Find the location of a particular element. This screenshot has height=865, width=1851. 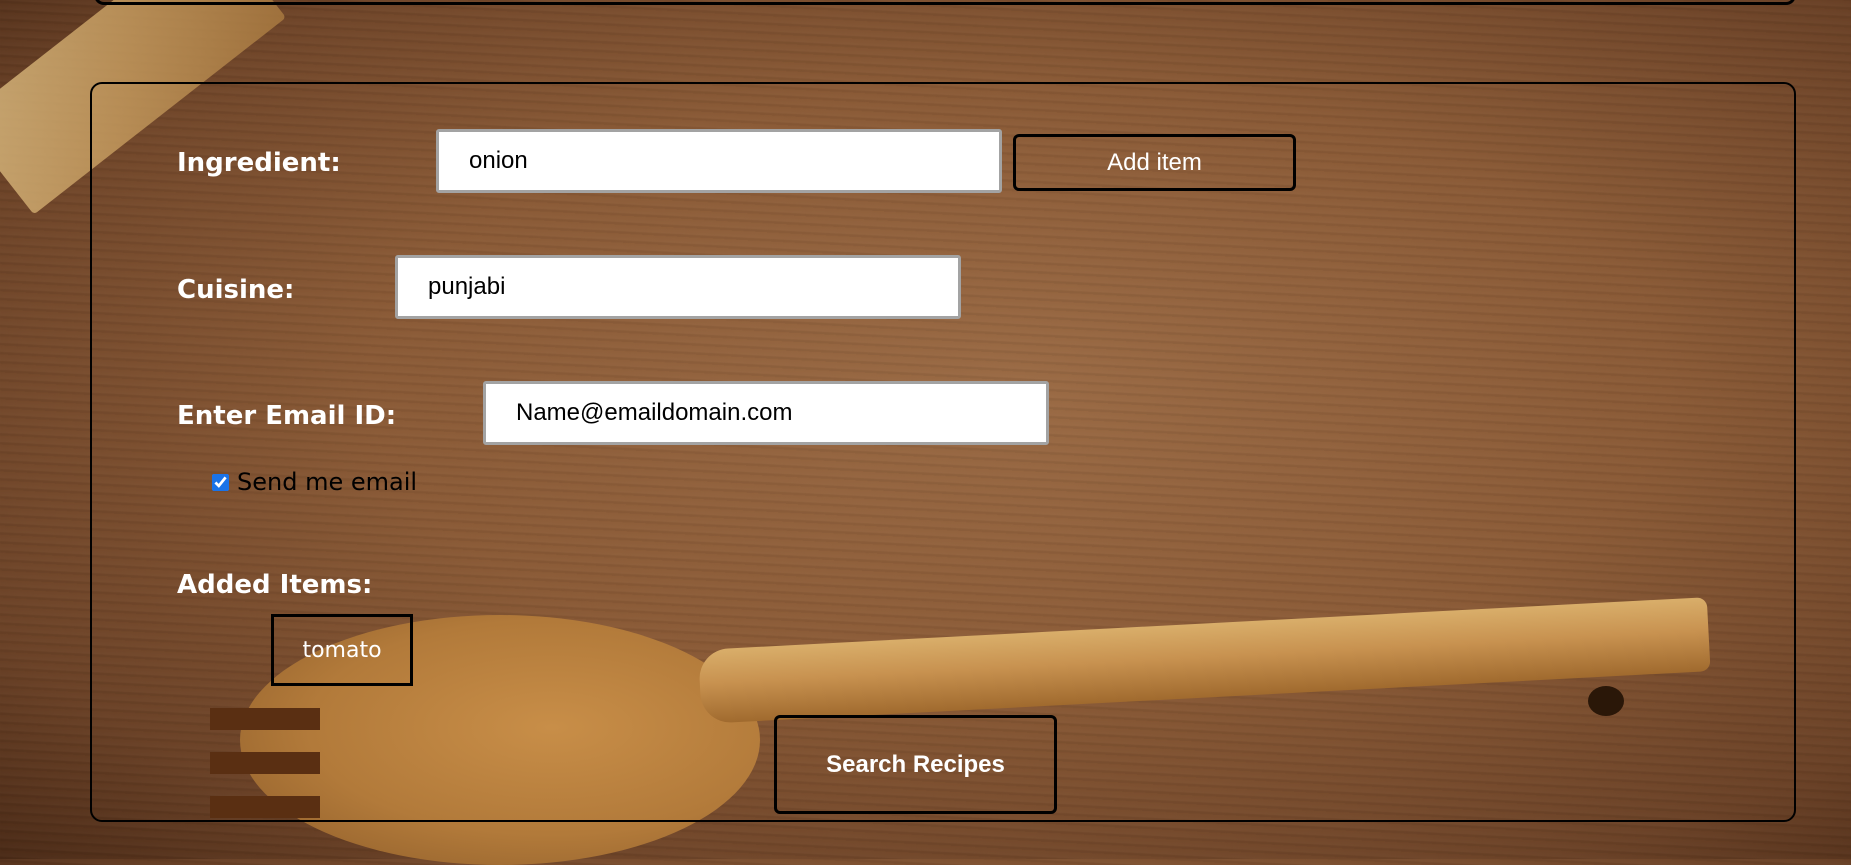

send-email-checkbox is located at coordinates (220, 482).